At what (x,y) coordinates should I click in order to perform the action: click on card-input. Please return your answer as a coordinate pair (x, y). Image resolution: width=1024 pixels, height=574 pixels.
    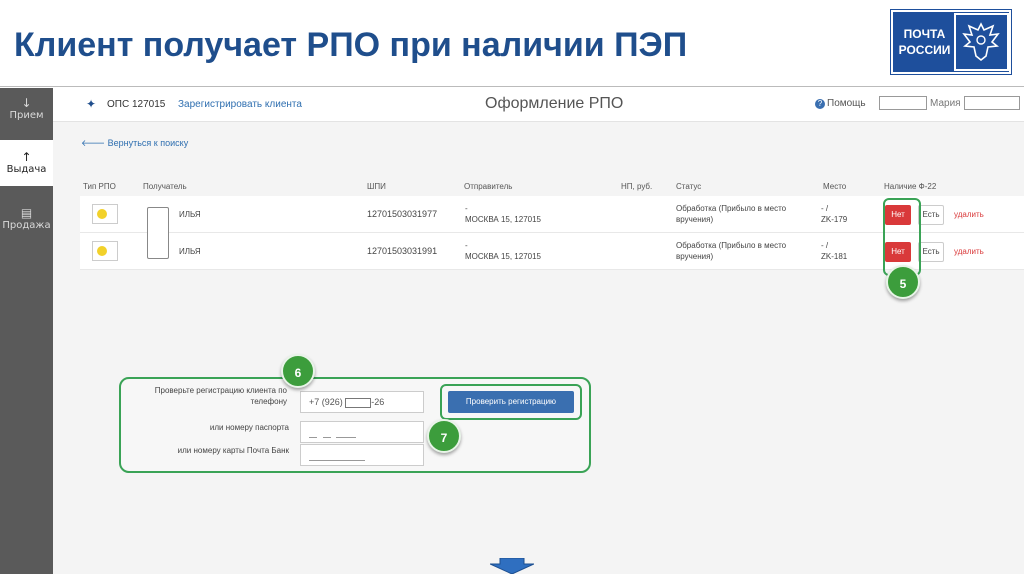
    Looking at the image, I should click on (362, 455).